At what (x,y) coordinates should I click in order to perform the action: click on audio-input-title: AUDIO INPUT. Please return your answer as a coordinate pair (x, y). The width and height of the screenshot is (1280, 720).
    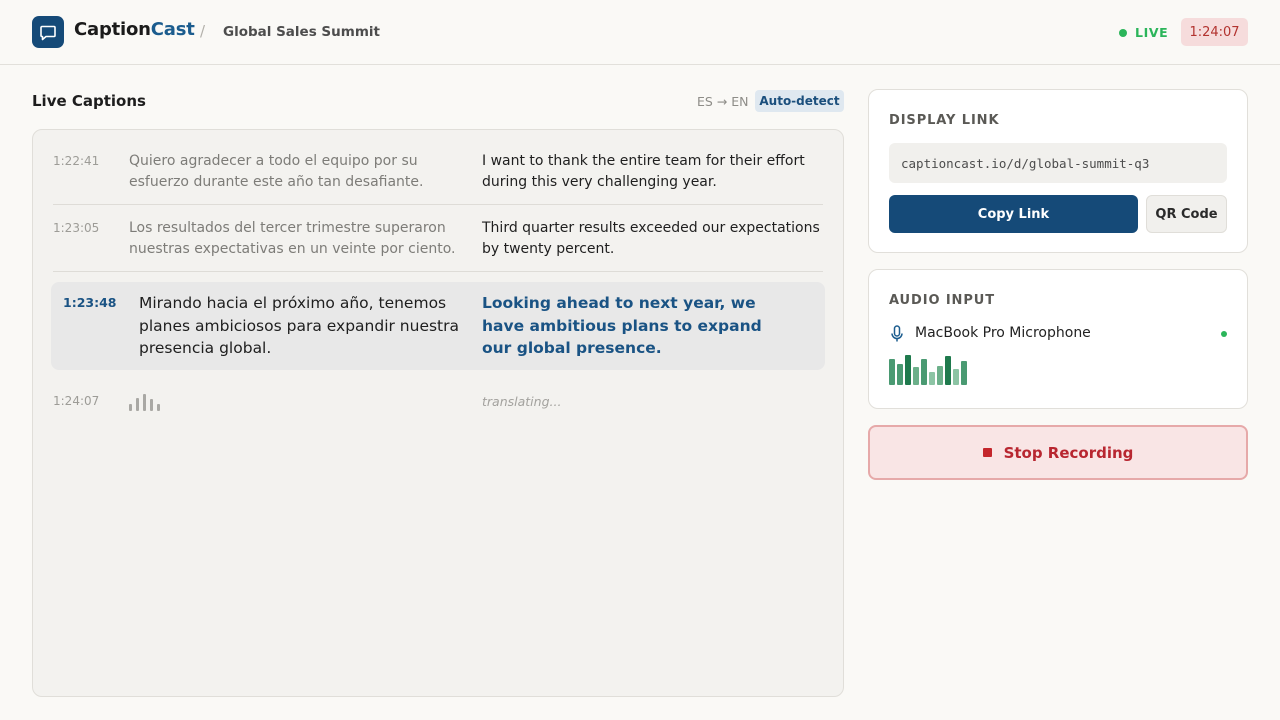
    Looking at the image, I should click on (942, 300).